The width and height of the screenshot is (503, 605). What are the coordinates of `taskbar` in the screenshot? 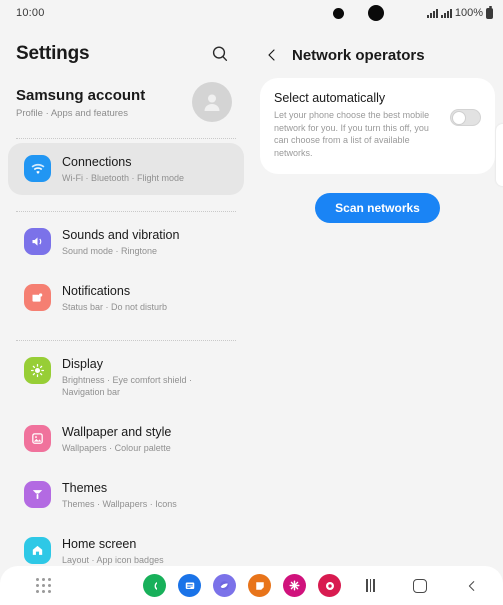 It's located at (251, 585).